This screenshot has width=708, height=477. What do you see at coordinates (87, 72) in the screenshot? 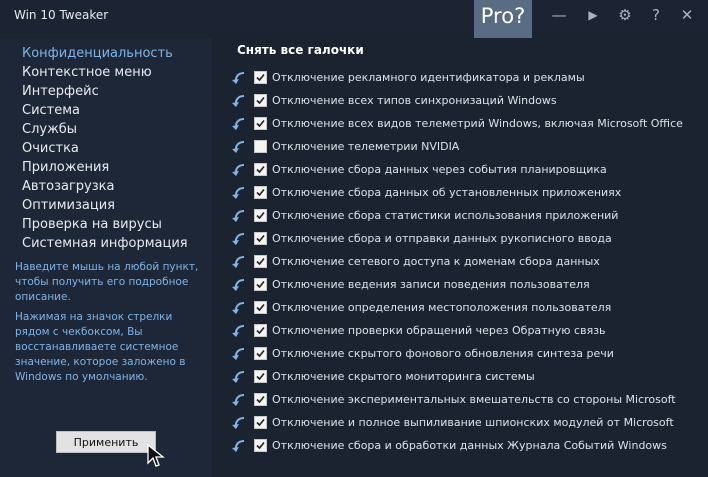
I see `sidebar-item-context-menu: Контекстное меню` at bounding box center [87, 72].